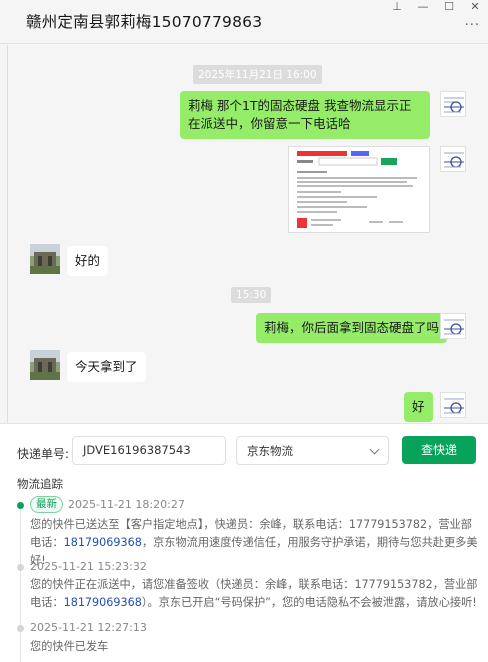  I want to click on screenshot-thumbnail, so click(359, 189).